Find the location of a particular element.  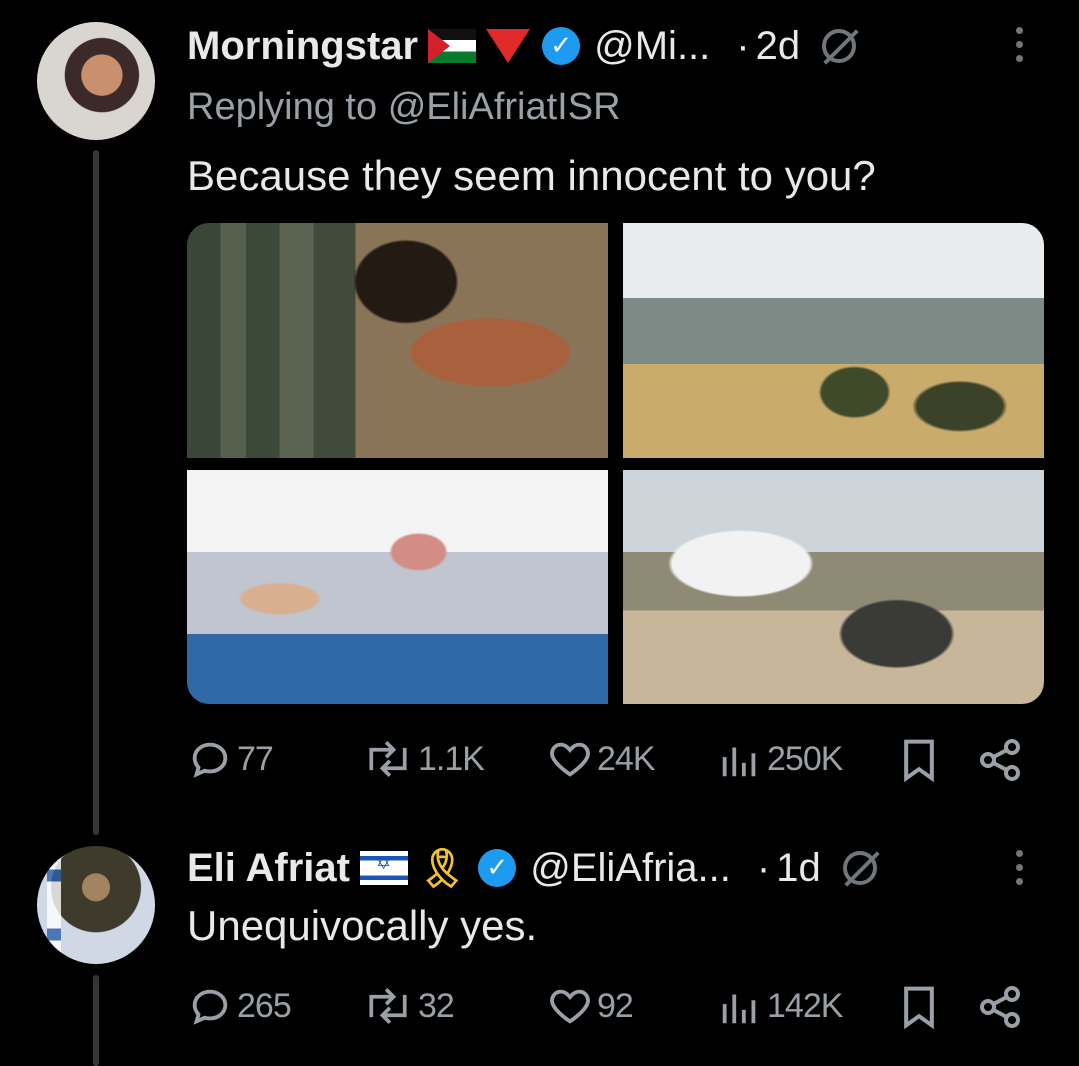

repost-button: 1.1K is located at coordinates (423, 759).